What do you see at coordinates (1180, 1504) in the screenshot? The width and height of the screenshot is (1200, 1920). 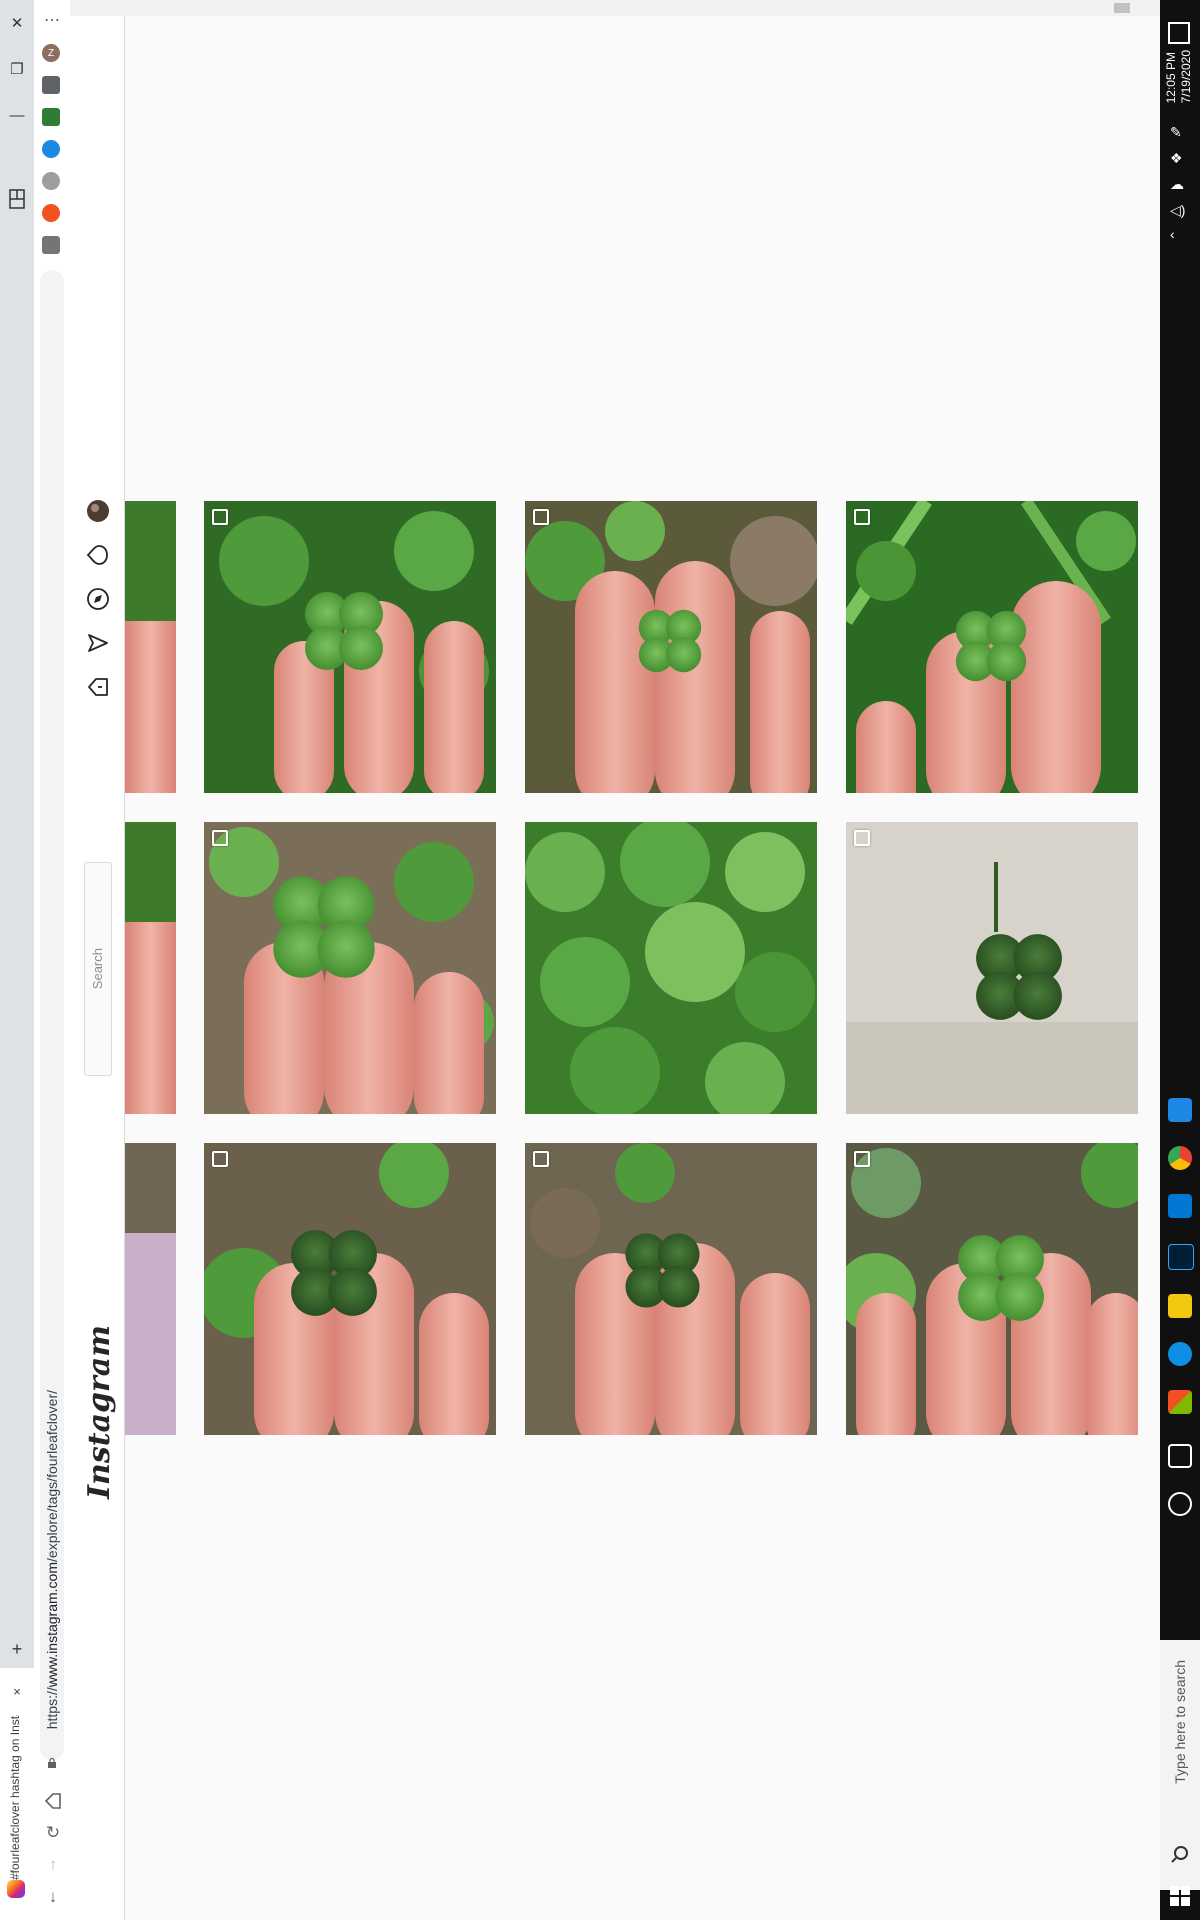 I see `cortana-icon` at bounding box center [1180, 1504].